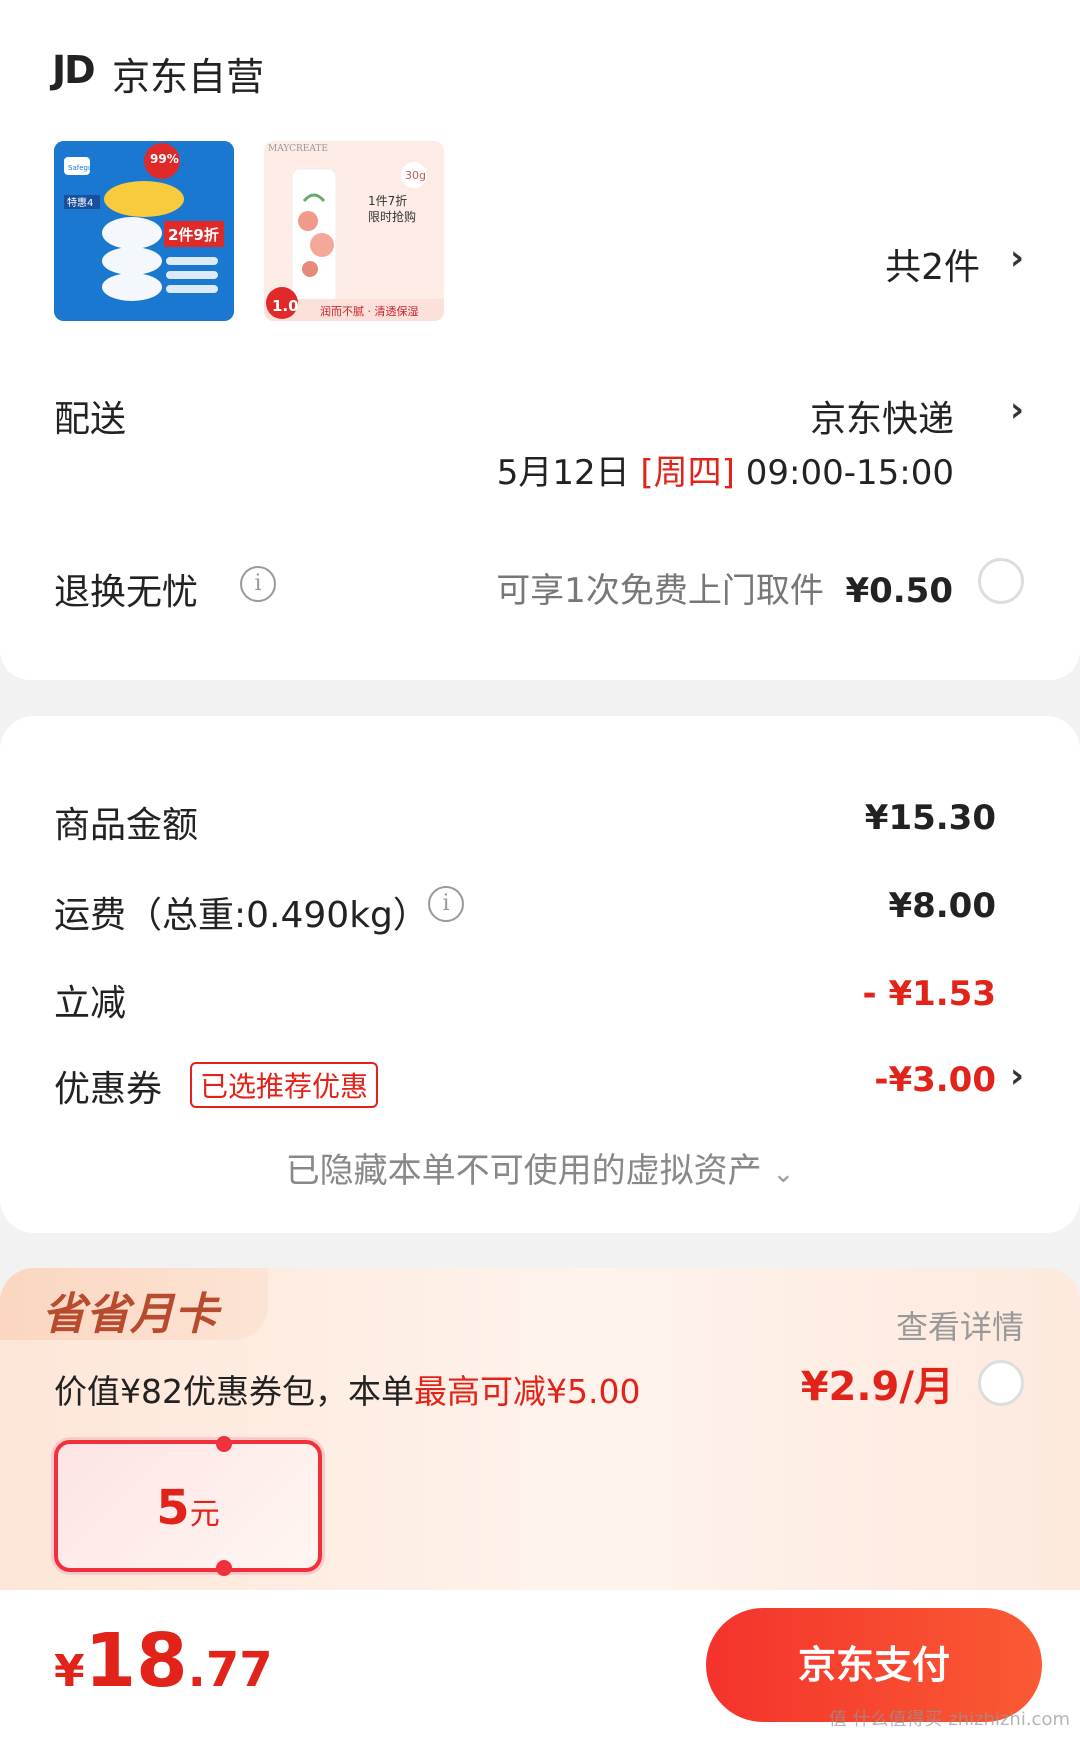 The height and width of the screenshot is (1739, 1080). I want to click on return-service-radio, so click(1001, 581).